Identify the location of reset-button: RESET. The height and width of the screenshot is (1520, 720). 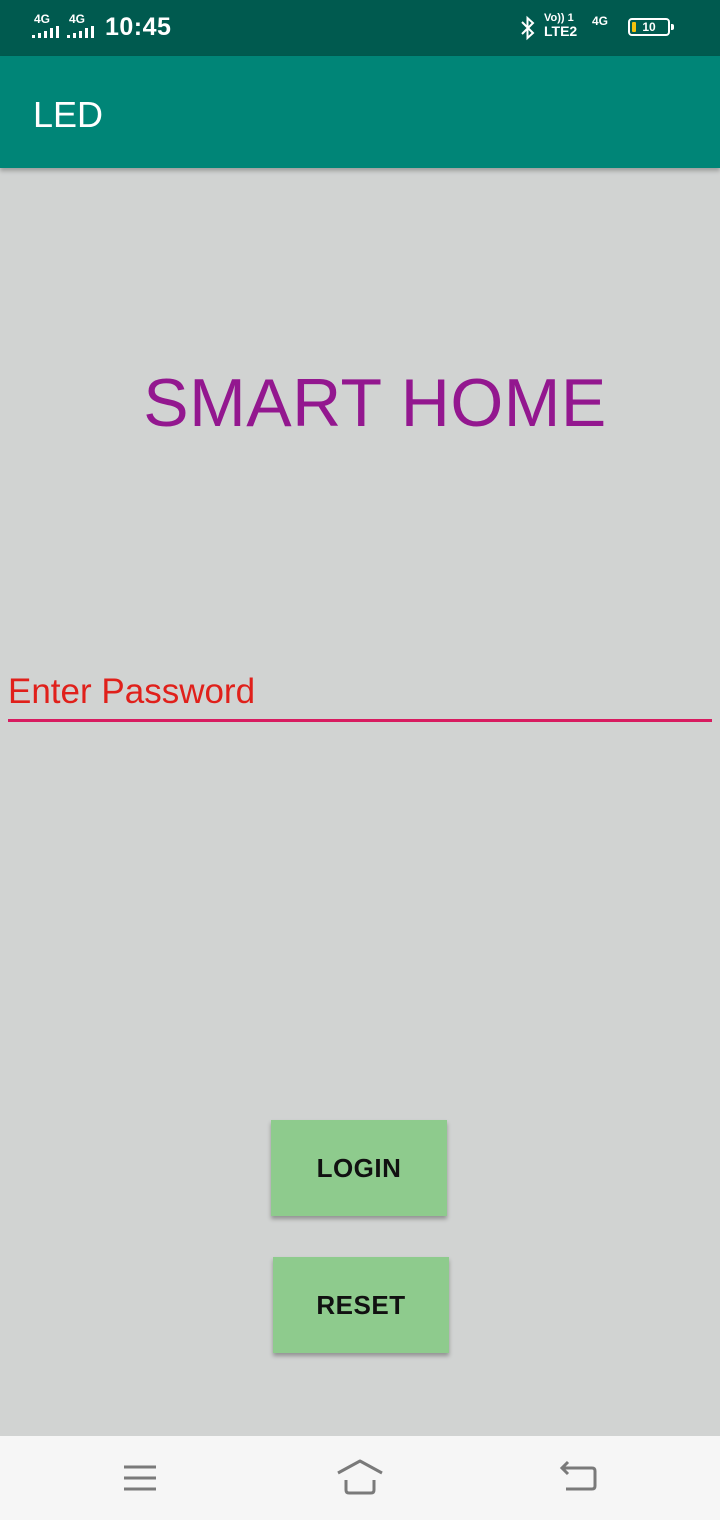
(361, 1305).